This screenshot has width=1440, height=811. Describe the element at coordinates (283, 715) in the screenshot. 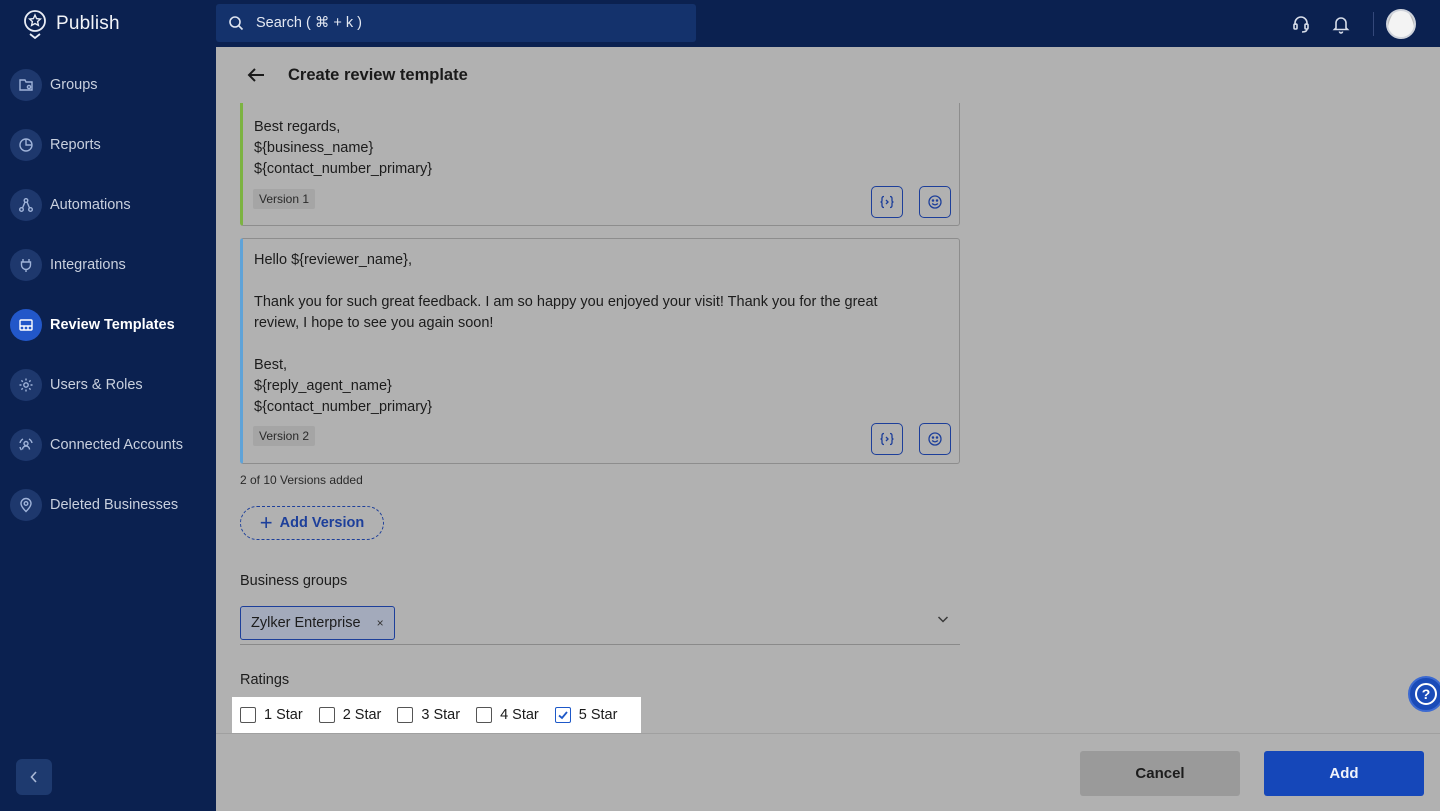

I see `rating-label: 1 Star` at that location.